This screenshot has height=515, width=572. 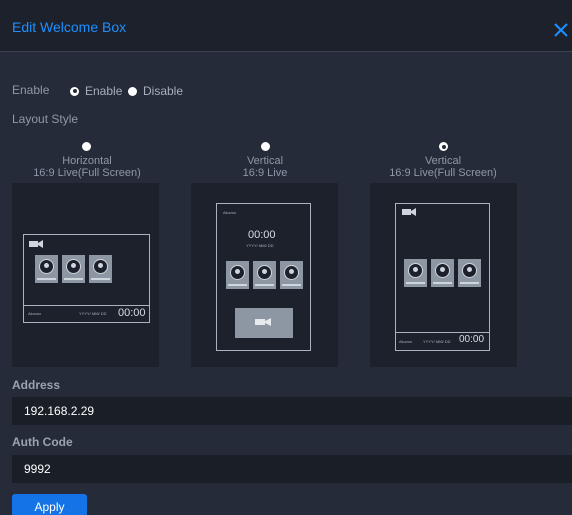 I want to click on disable-radio-label: Disable, so click(x=163, y=91).